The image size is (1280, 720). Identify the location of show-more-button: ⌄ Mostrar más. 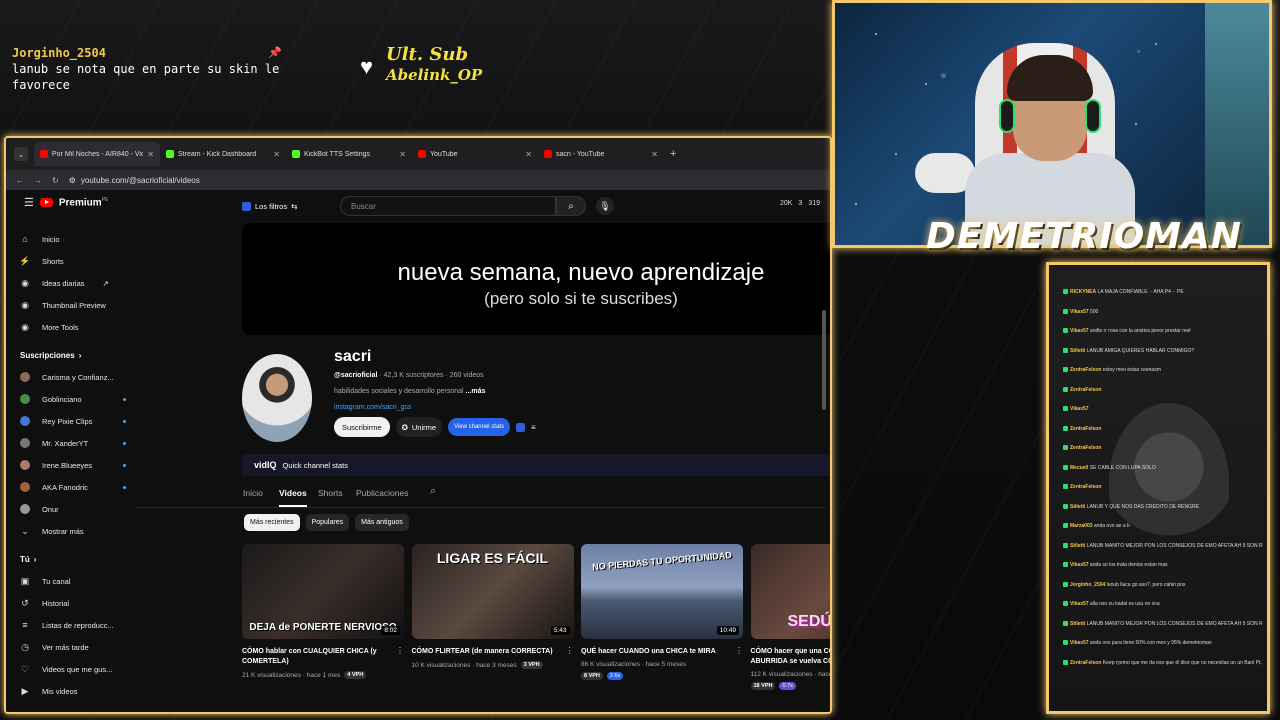
(79, 531).